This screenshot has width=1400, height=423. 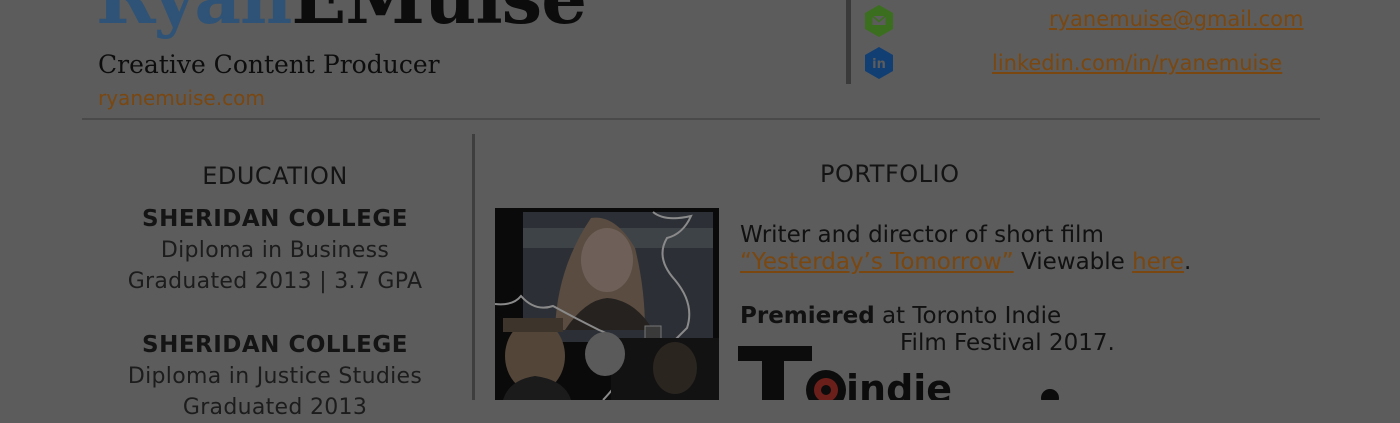 I want to click on education-heading: EDUCATION, so click(x=275, y=176).